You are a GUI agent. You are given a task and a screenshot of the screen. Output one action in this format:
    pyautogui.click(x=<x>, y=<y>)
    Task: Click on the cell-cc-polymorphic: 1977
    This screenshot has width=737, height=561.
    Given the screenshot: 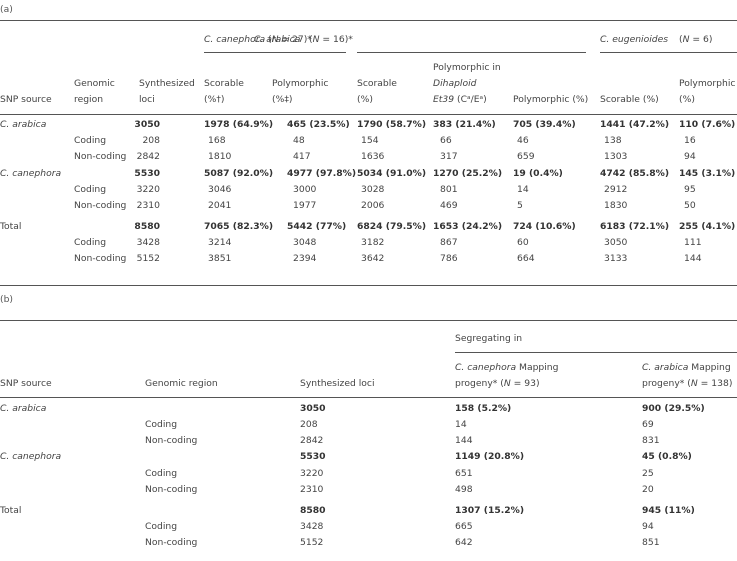 What is the action you would take?
    pyautogui.click(x=305, y=205)
    